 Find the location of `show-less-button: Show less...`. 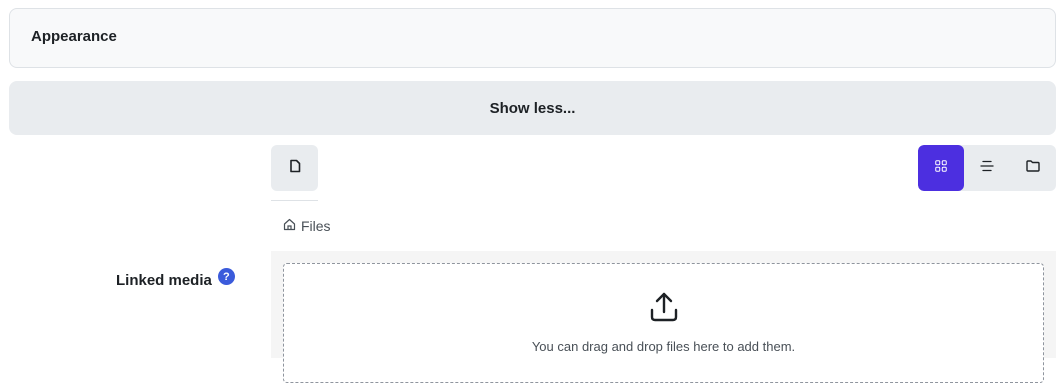

show-less-button: Show less... is located at coordinates (532, 108).